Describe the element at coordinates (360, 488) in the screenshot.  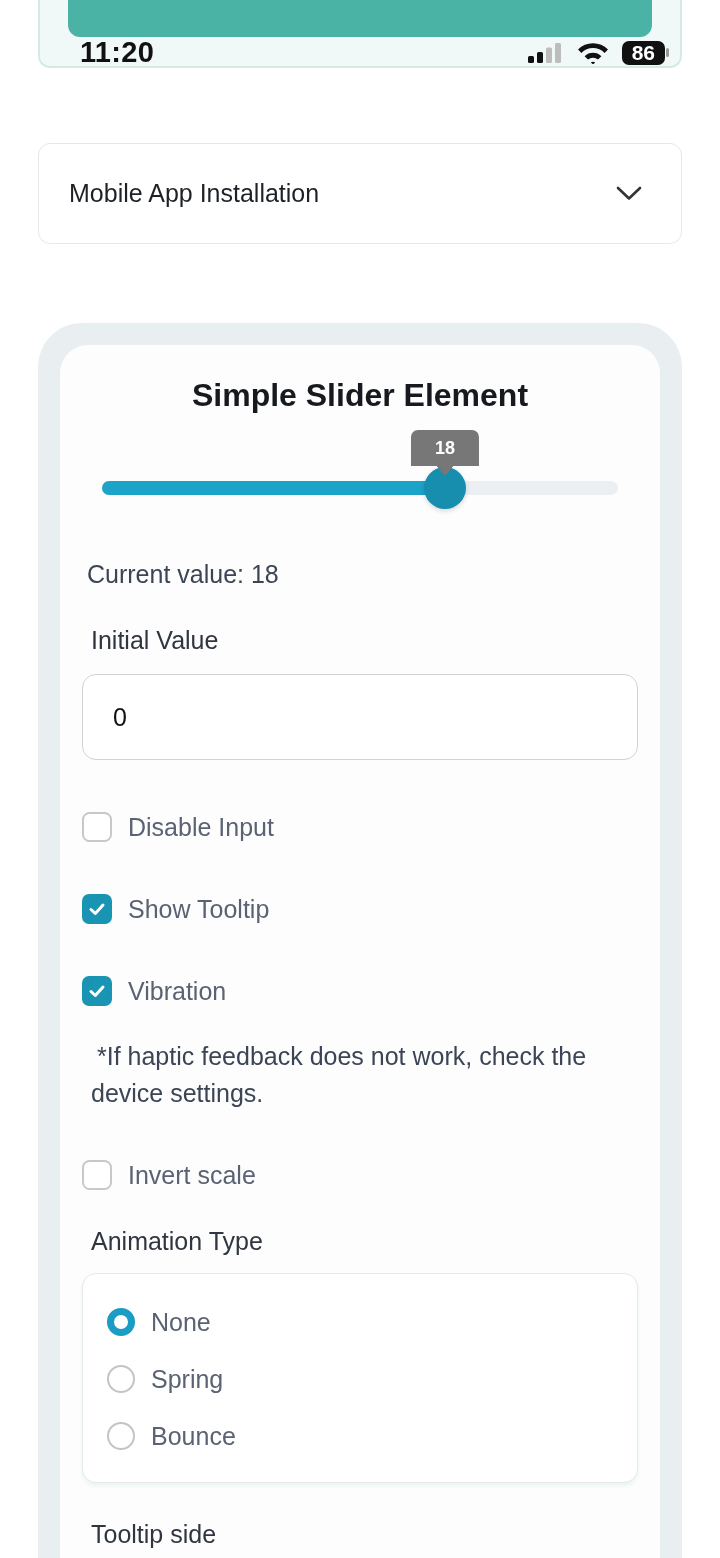
I see `slider-track` at that location.